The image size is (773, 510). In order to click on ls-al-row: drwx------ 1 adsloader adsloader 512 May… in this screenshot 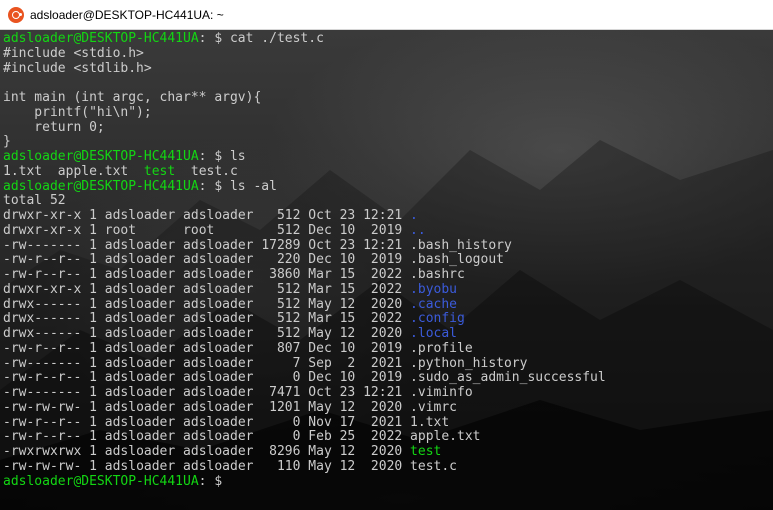, I will do `click(304, 304)`.